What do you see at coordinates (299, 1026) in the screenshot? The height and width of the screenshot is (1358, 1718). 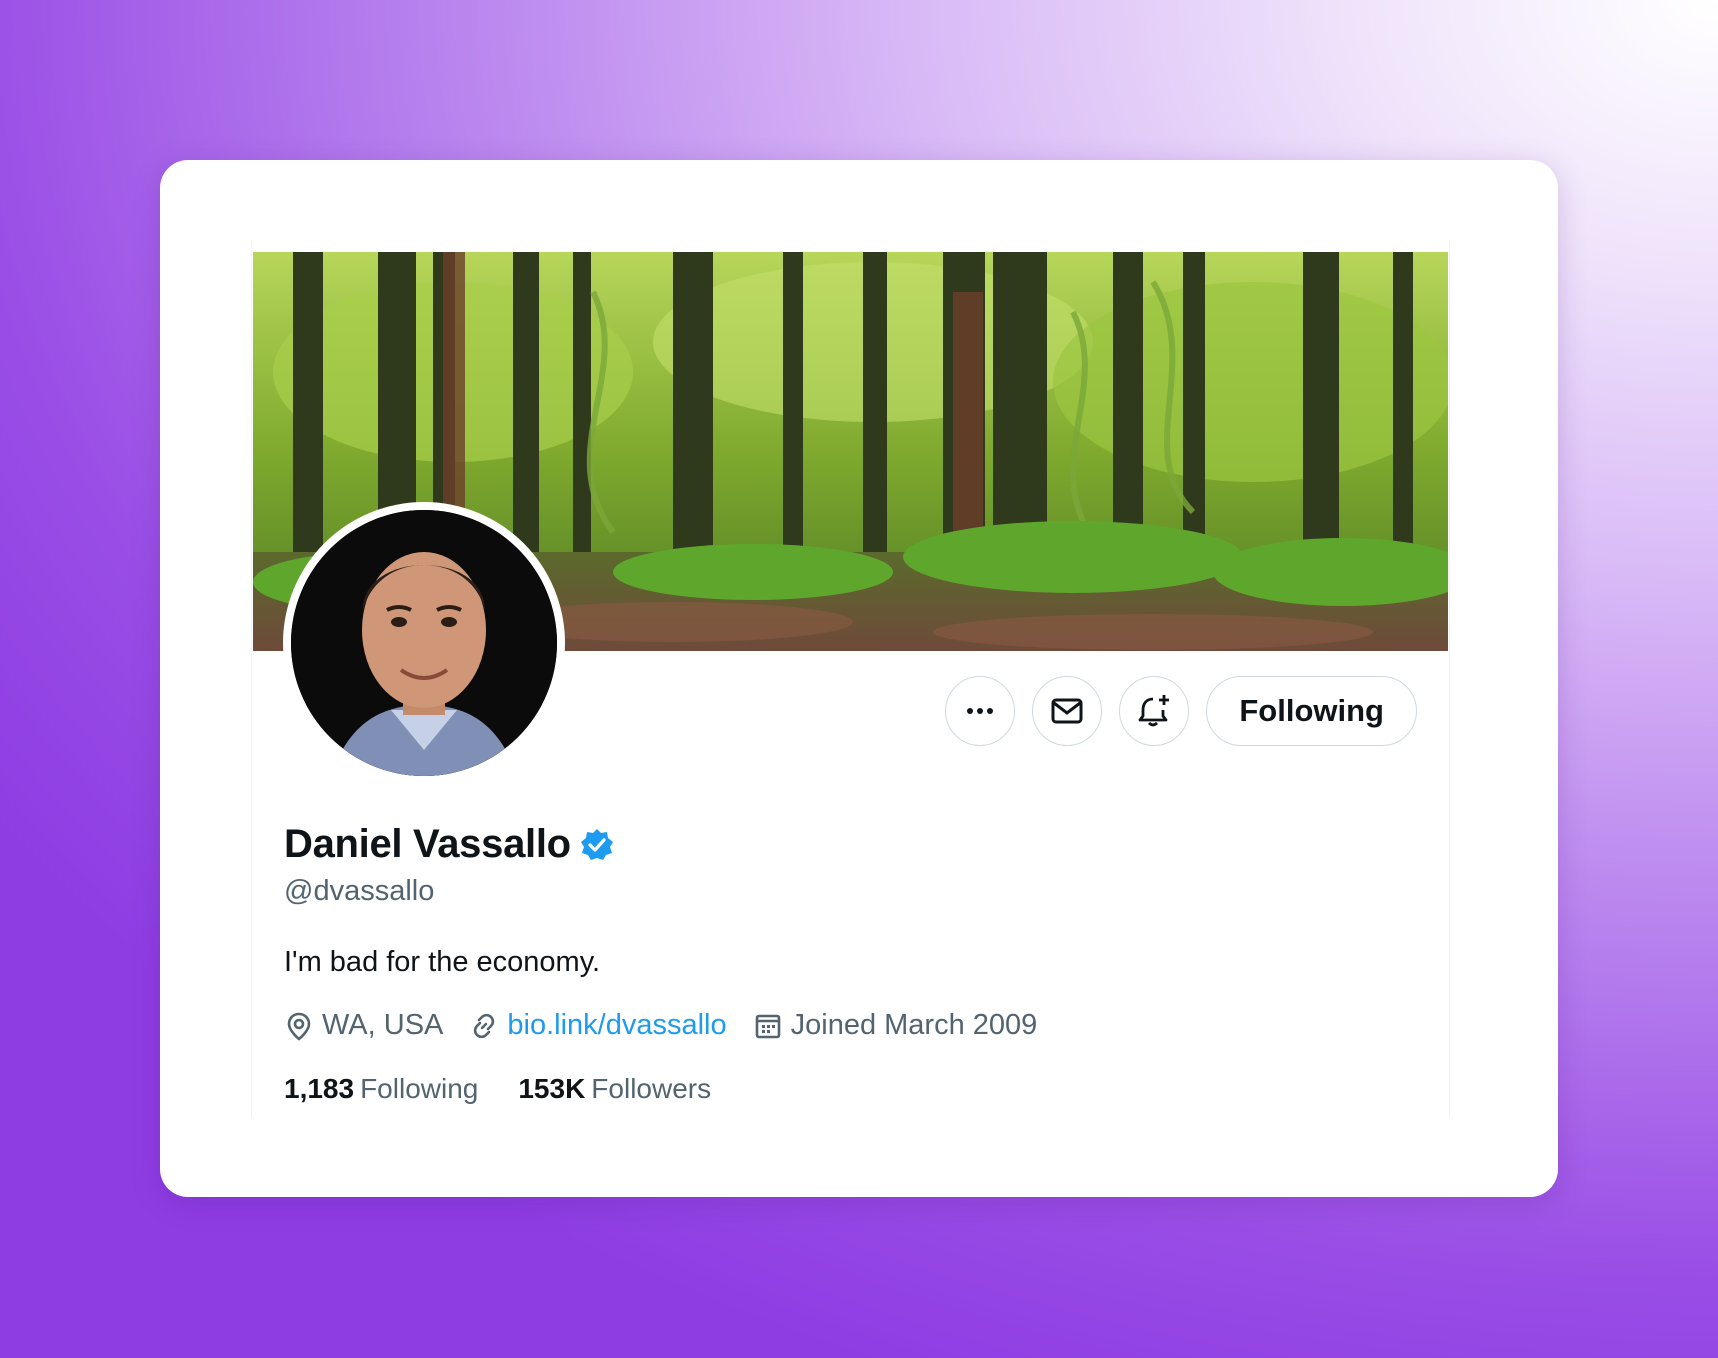 I see `location-pin-icon` at bounding box center [299, 1026].